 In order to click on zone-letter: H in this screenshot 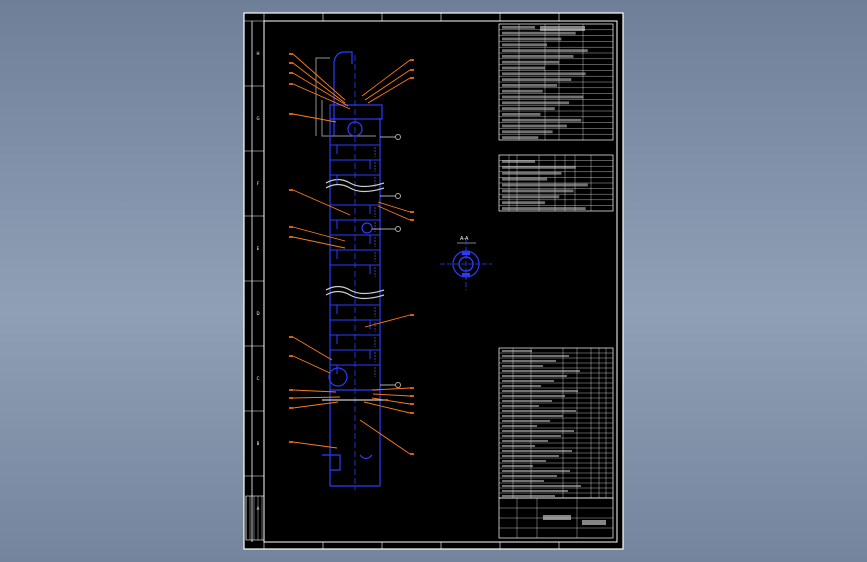, I will do `click(257, 53)`.